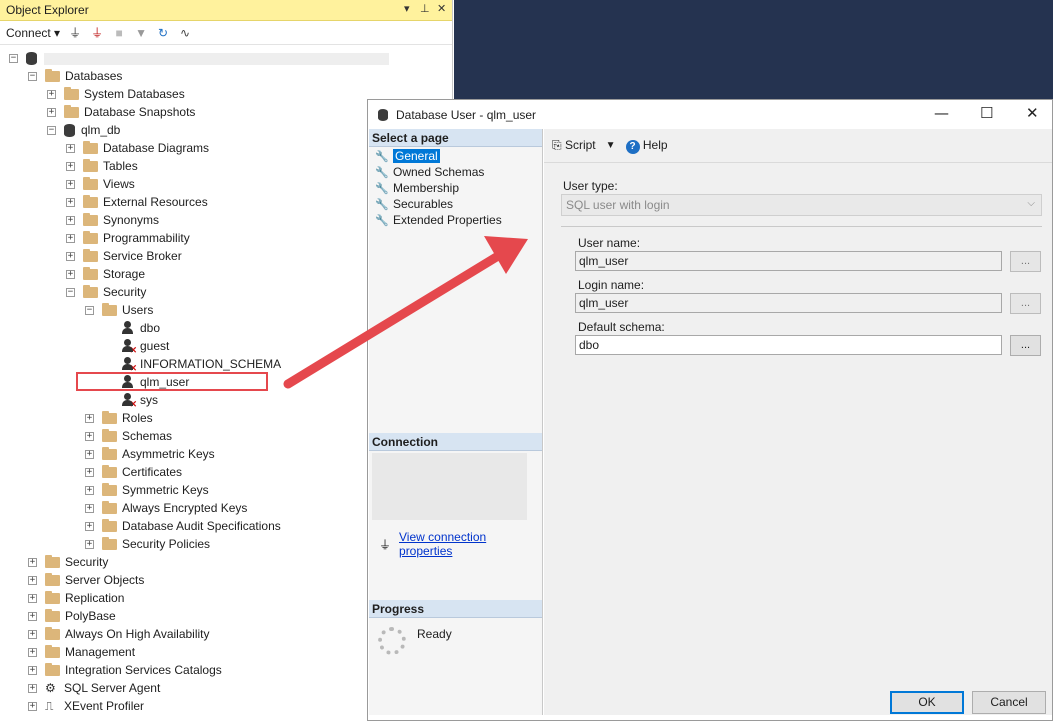 This screenshot has width=1053, height=721. Describe the element at coordinates (455, 172) in the screenshot. I see `page-item-owned-schemas: 🔧 Owned Schemas` at that location.